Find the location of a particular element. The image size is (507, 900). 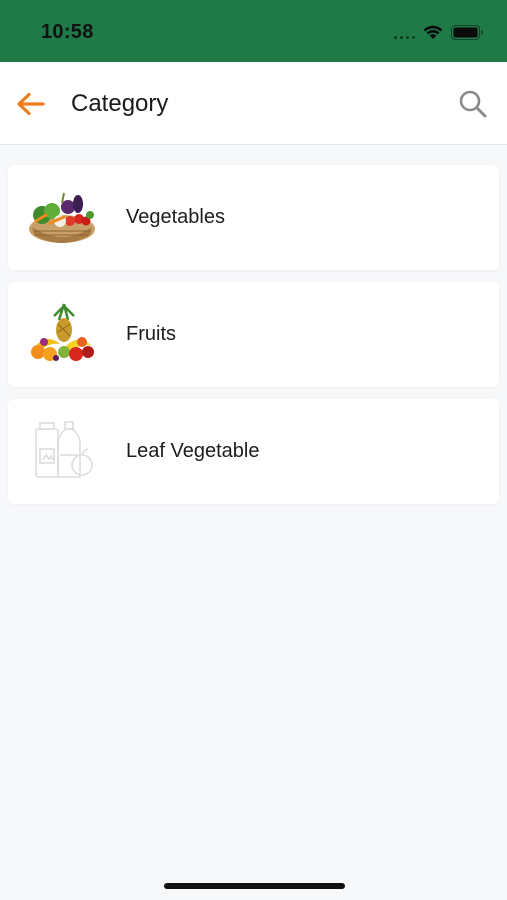

page-title: Category is located at coordinates (120, 103).